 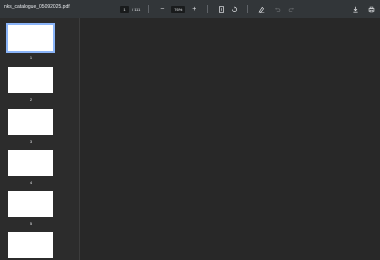 What do you see at coordinates (124, 9) in the screenshot?
I see `page-number-input: 1` at bounding box center [124, 9].